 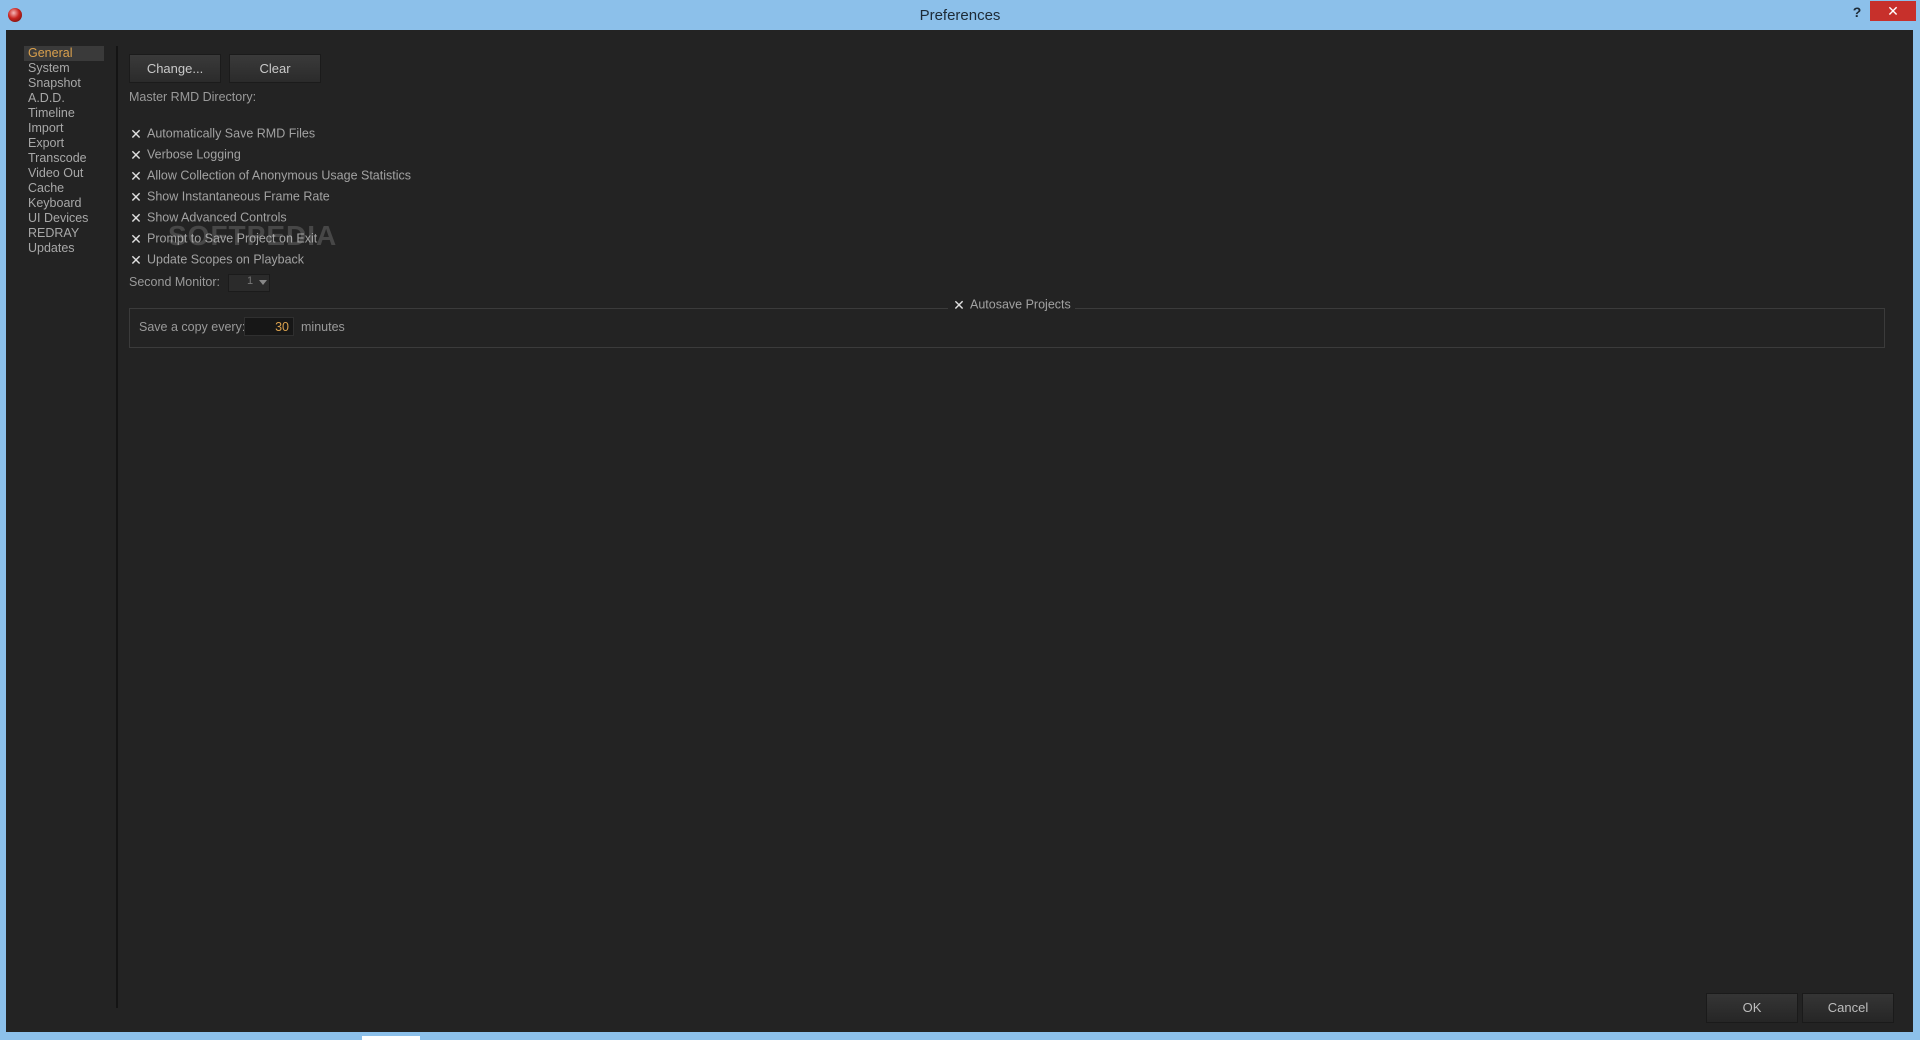 I want to click on save-copy-label: Save a copy every:, so click(x=192, y=327).